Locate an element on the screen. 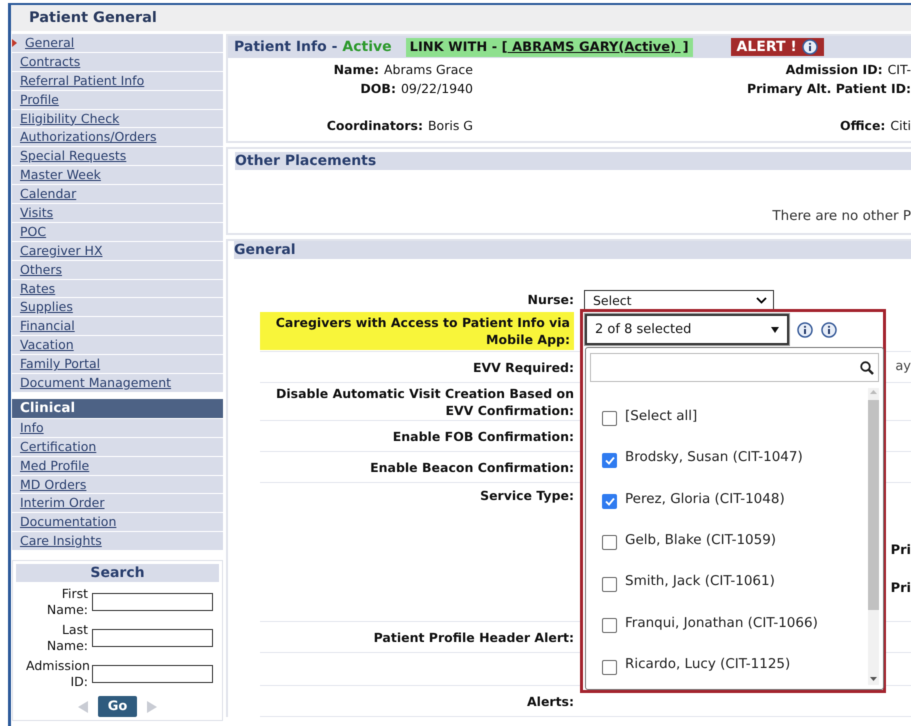  scroll-down-icon is located at coordinates (873, 680).